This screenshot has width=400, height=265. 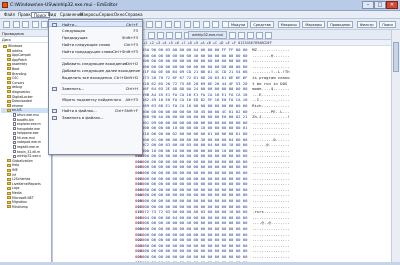 I want to click on tree-item-label: assembly, so click(x=20, y=64).